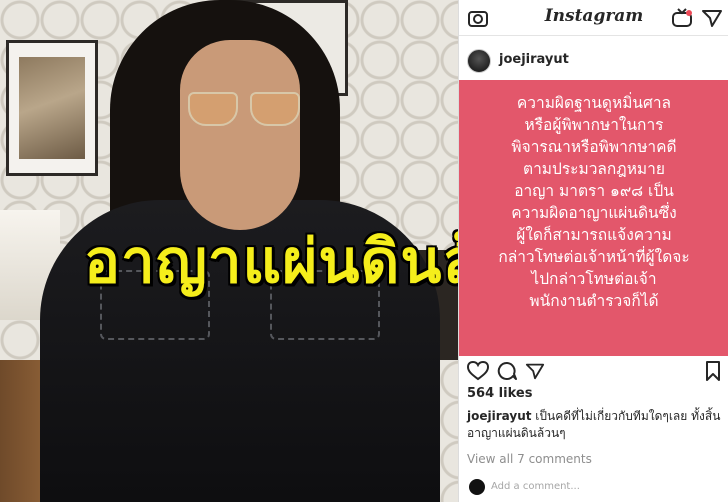 This screenshot has height=502, width=728. What do you see at coordinates (682, 18) in the screenshot?
I see `igtv-icon` at bounding box center [682, 18].